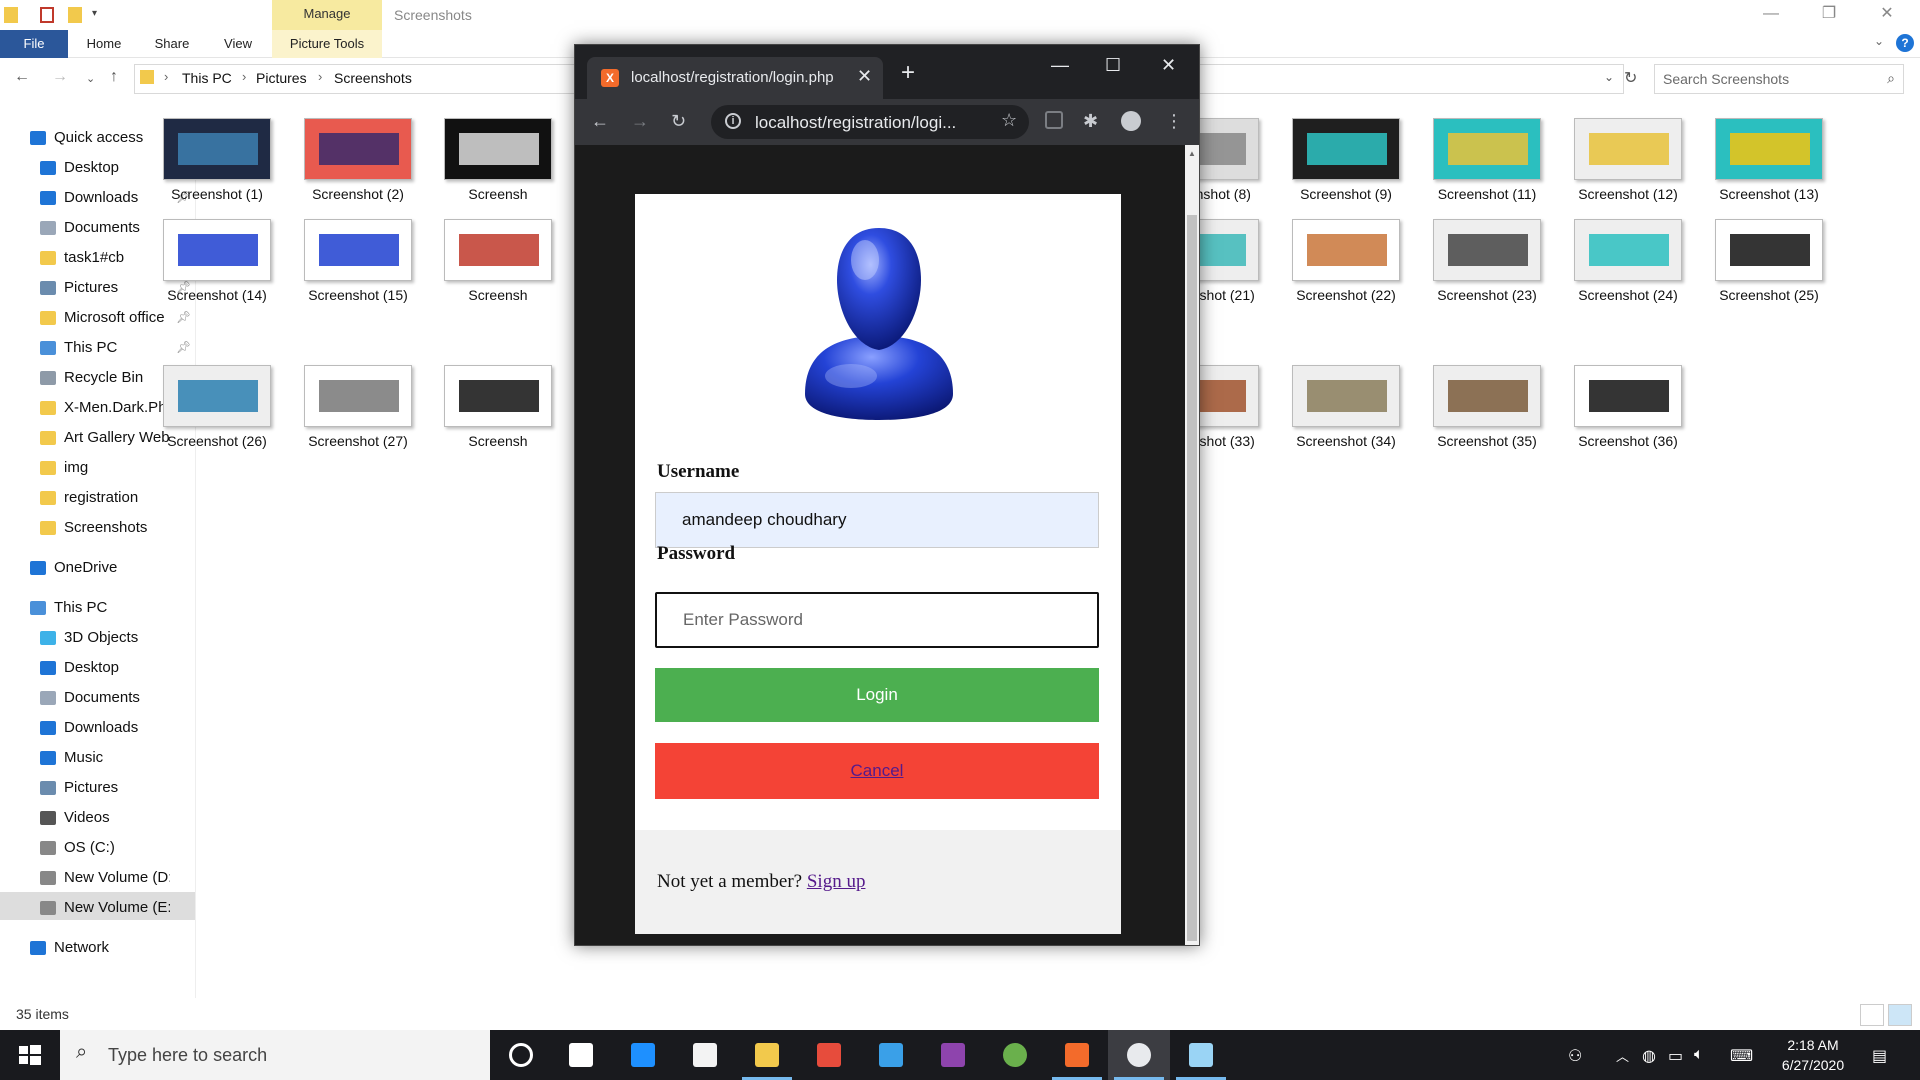 The width and height of the screenshot is (1920, 1080). Describe the element at coordinates (735, 78) in the screenshot. I see `browser-tab: X localhost/registration/login.php ✕` at that location.